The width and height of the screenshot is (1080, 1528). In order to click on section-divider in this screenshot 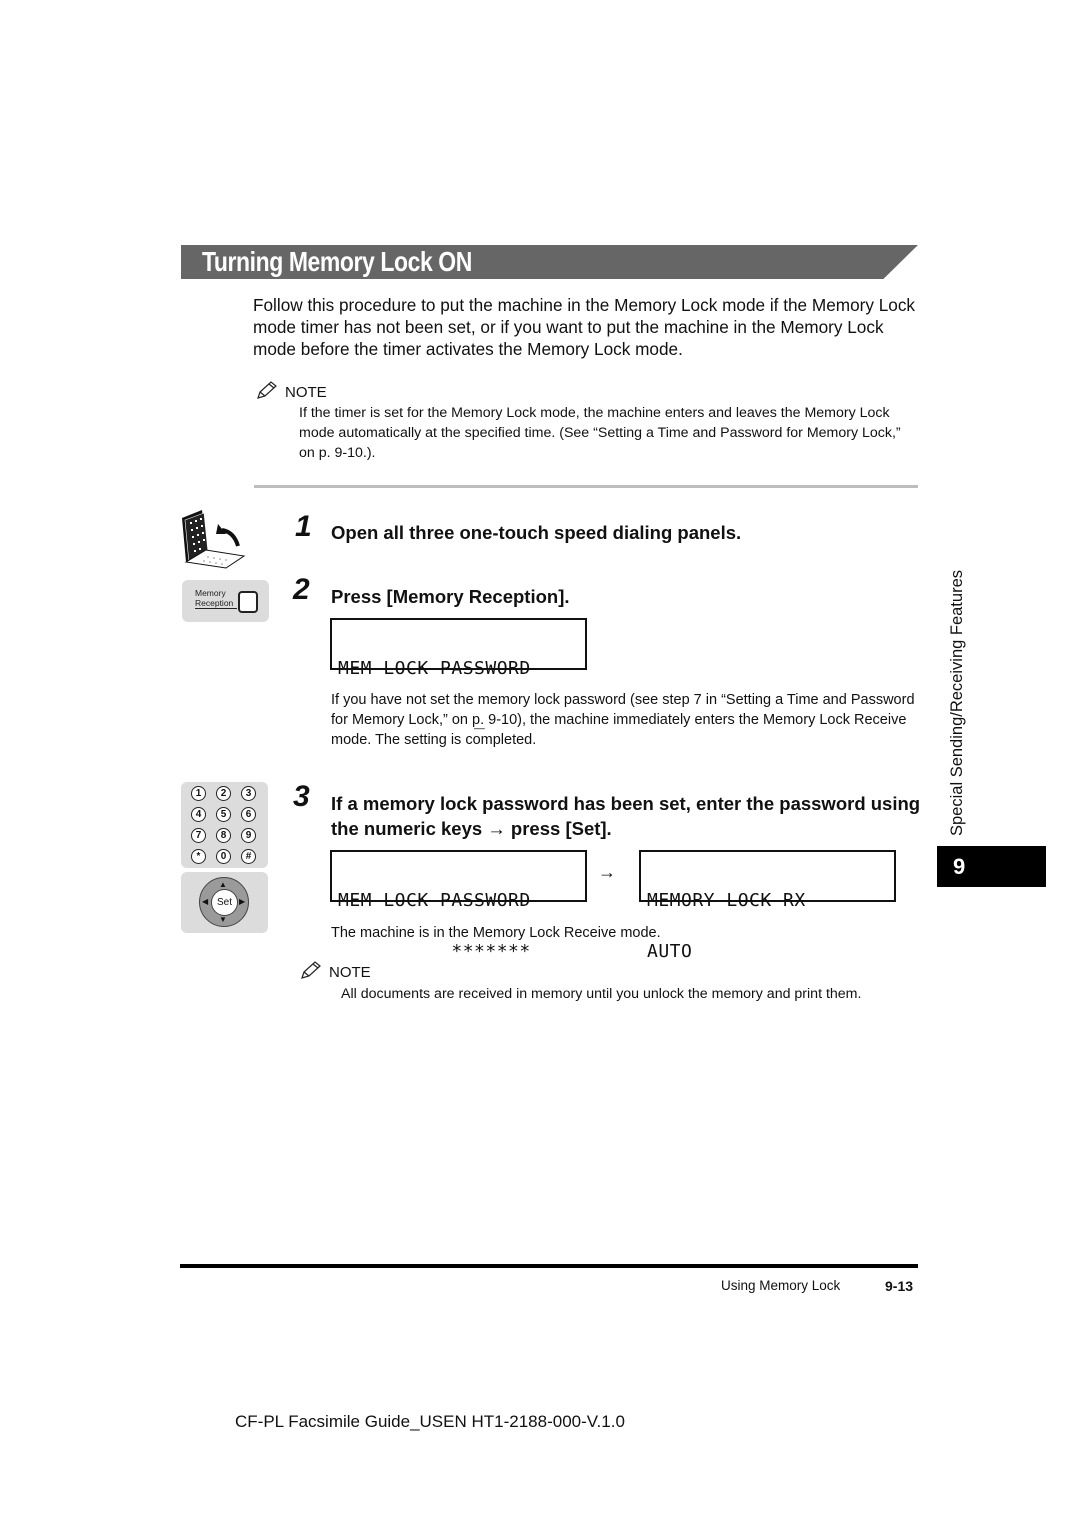, I will do `click(586, 486)`.